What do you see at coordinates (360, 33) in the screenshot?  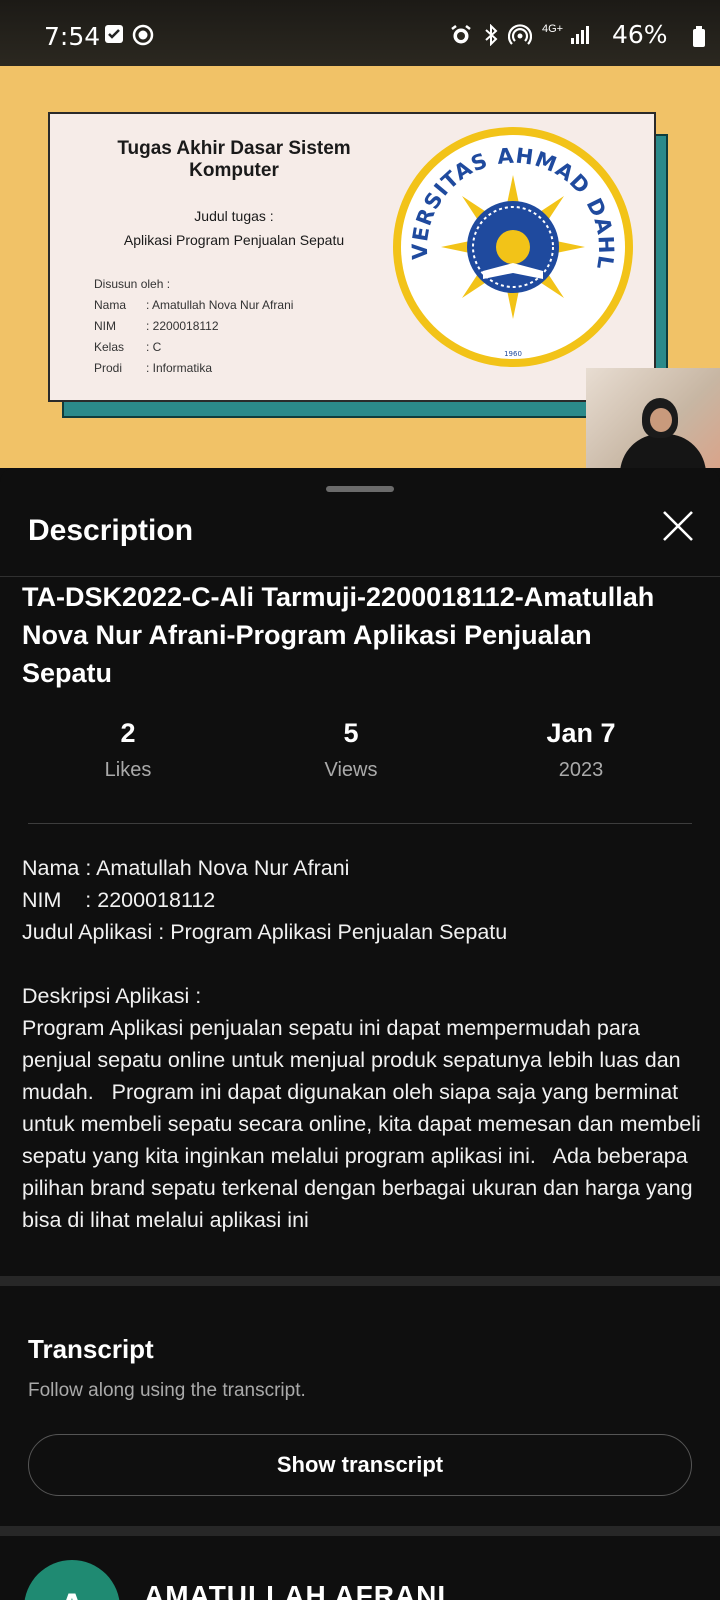 I see `status-bar: 7:54 4G+ 46%` at bounding box center [360, 33].